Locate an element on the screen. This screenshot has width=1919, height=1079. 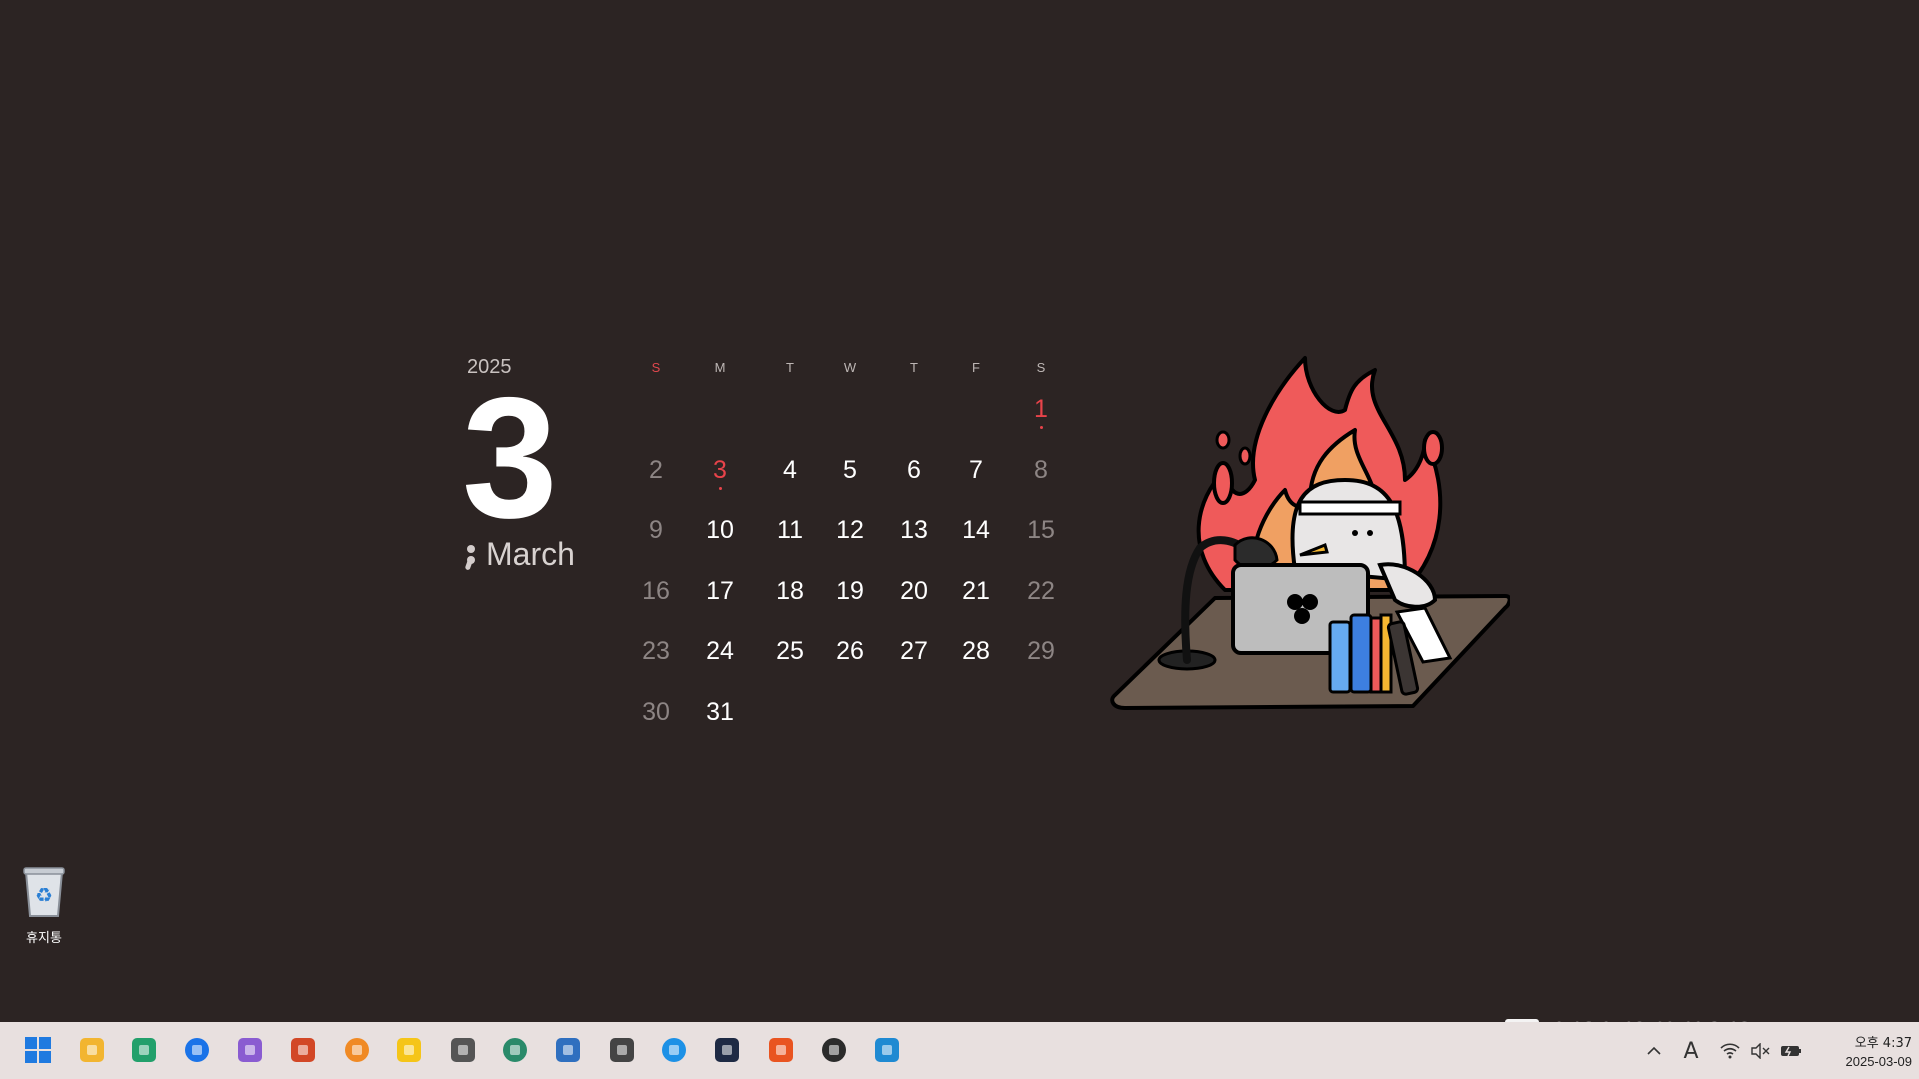
calendar-day-number: 25 is located at coordinates (790, 651).